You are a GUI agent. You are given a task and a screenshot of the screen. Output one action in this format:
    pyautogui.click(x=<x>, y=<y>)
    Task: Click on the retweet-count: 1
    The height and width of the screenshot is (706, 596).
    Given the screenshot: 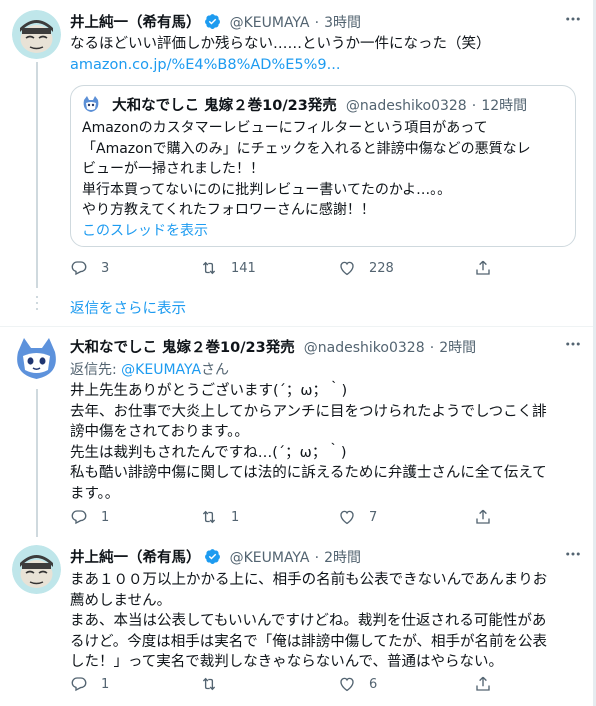 What is the action you would take?
    pyautogui.click(x=235, y=517)
    